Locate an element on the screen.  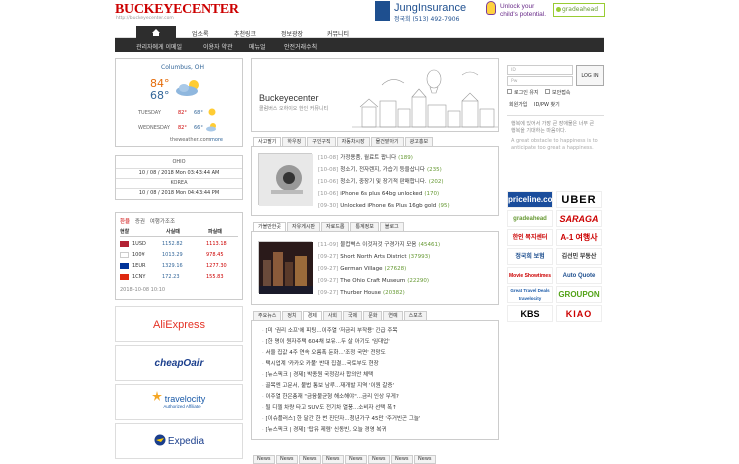
join-link: 회원가입 is located at coordinates (518, 104).